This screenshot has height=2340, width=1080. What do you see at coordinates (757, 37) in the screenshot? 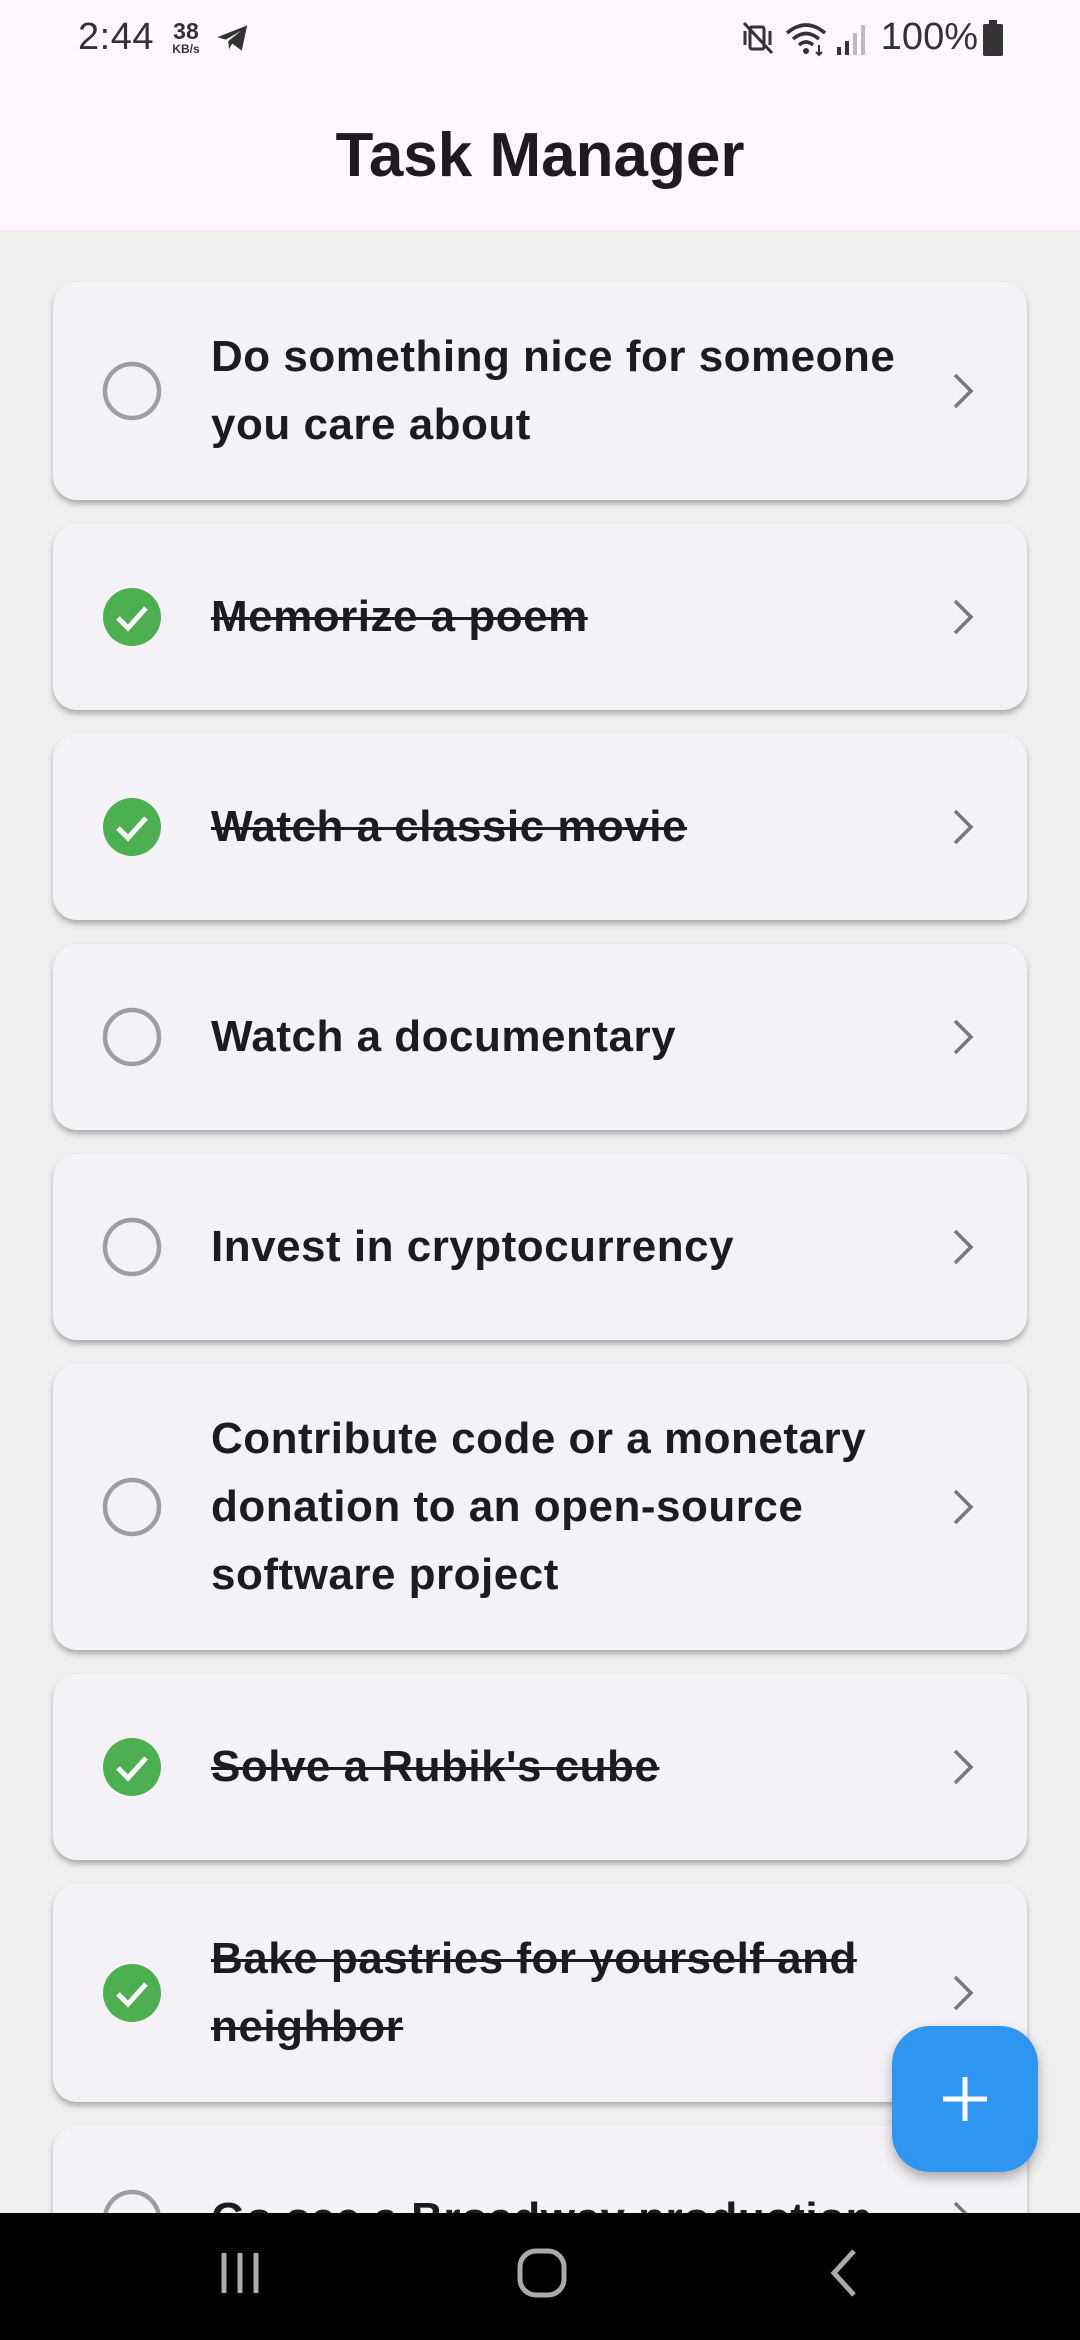
I see `vibrate-mute-icon` at bounding box center [757, 37].